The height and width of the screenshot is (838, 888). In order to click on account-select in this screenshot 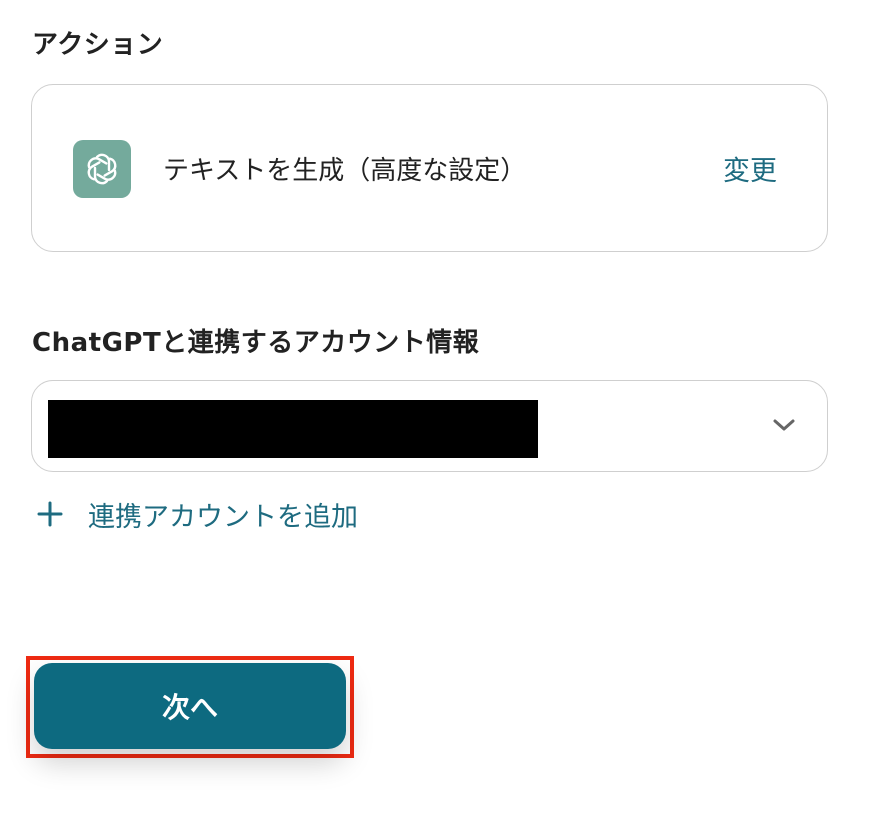, I will do `click(429, 426)`.